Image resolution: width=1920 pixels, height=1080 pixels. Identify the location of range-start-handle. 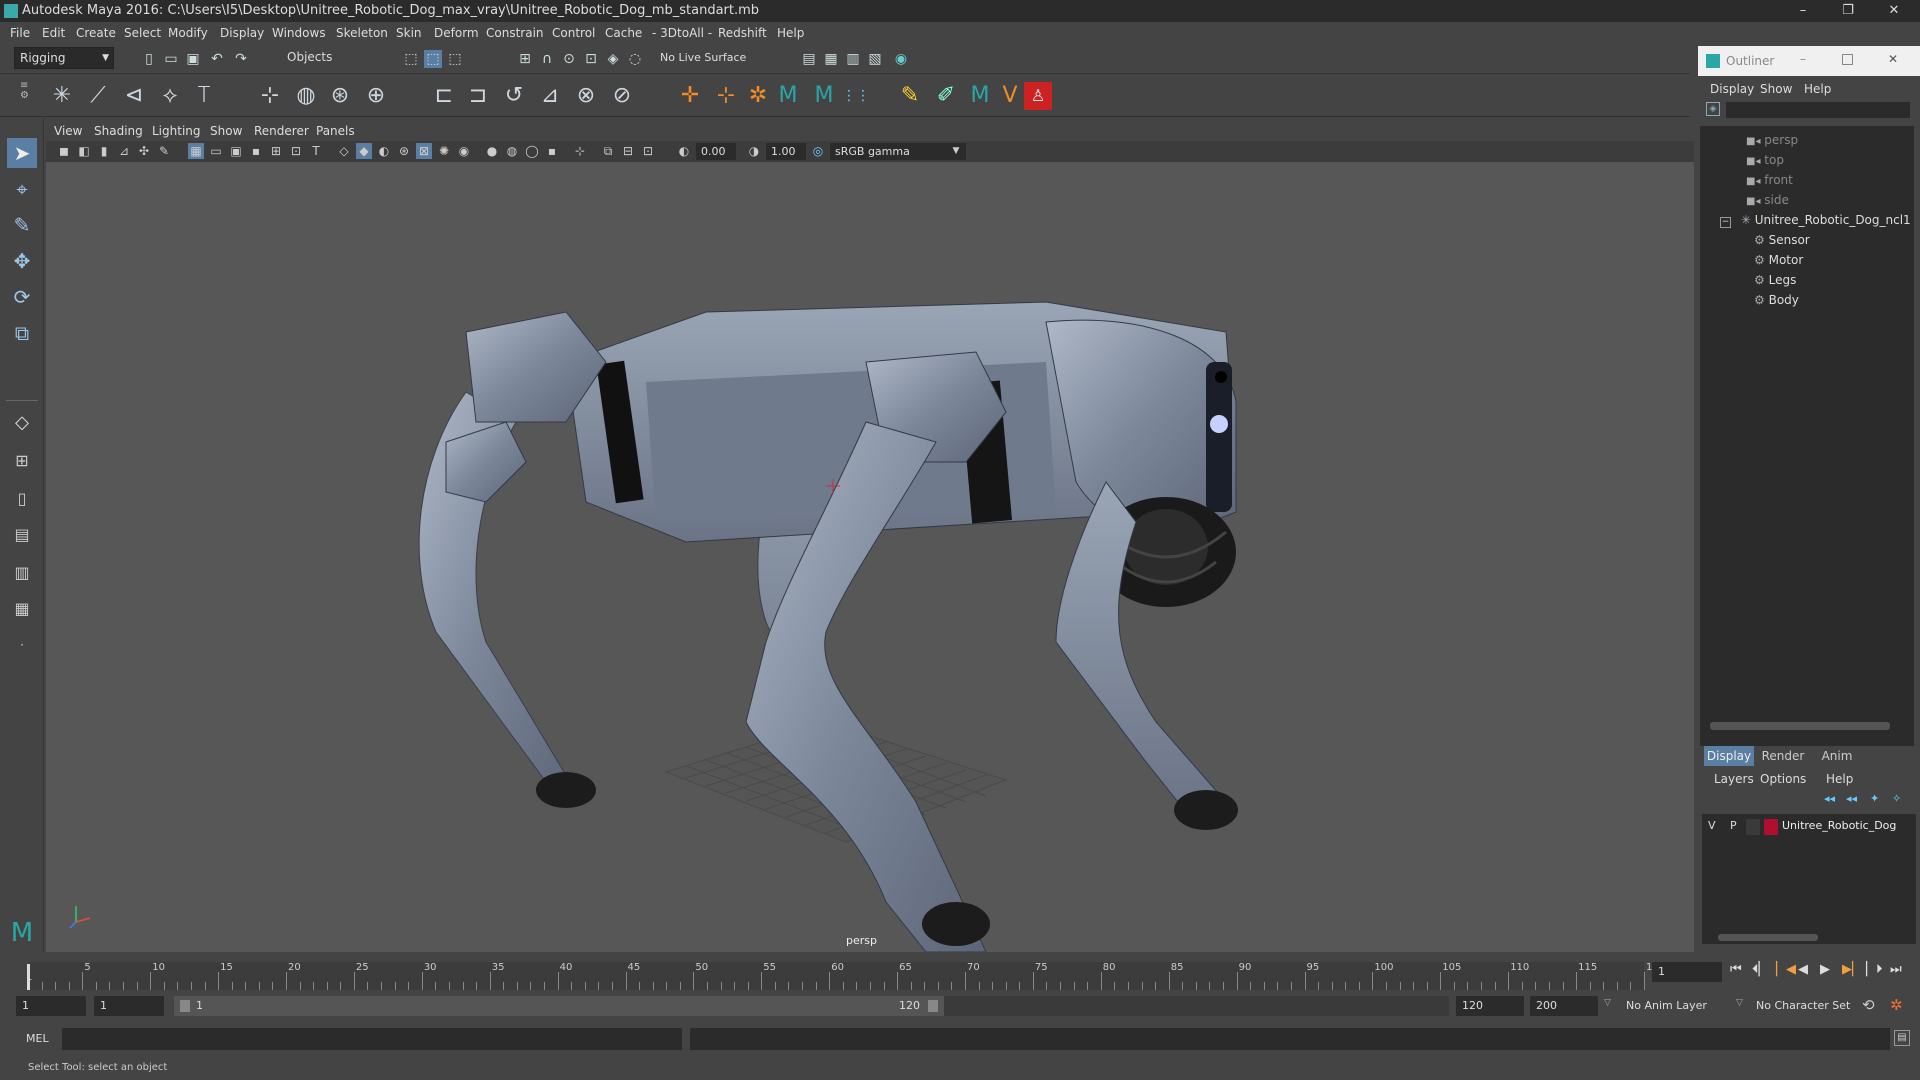
(185, 1006).